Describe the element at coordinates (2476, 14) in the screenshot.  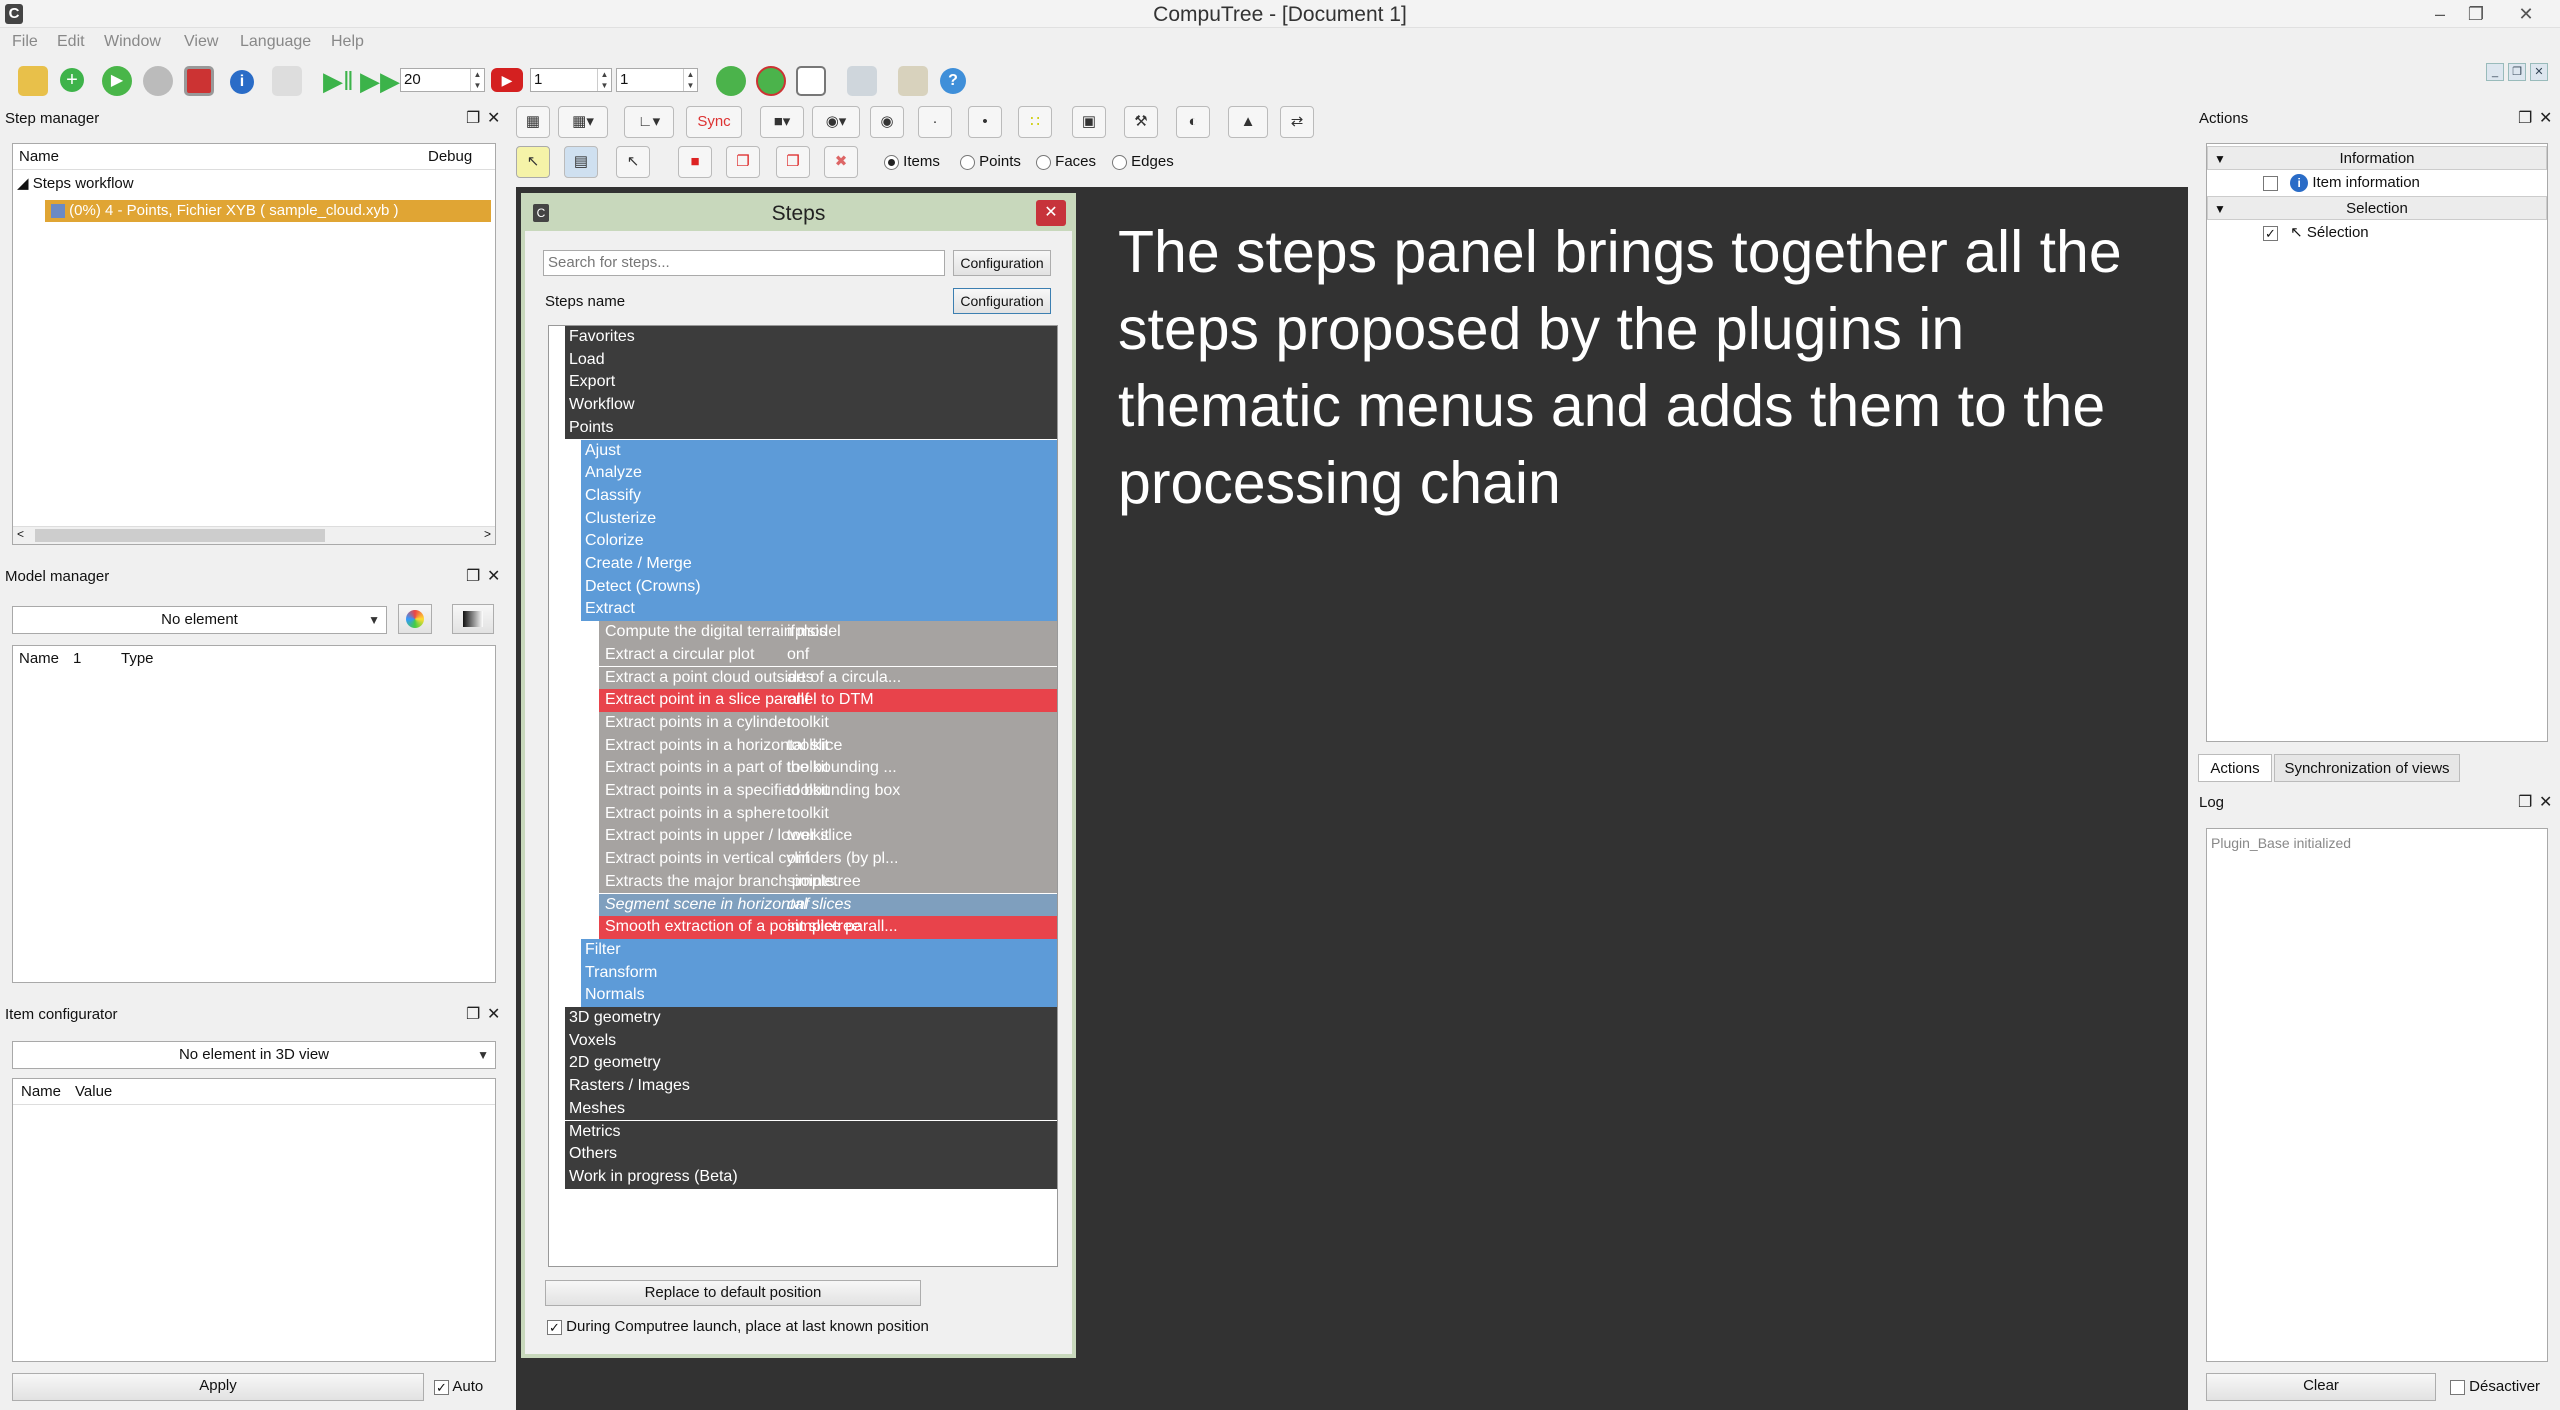
I see `restore-button: ❐` at that location.